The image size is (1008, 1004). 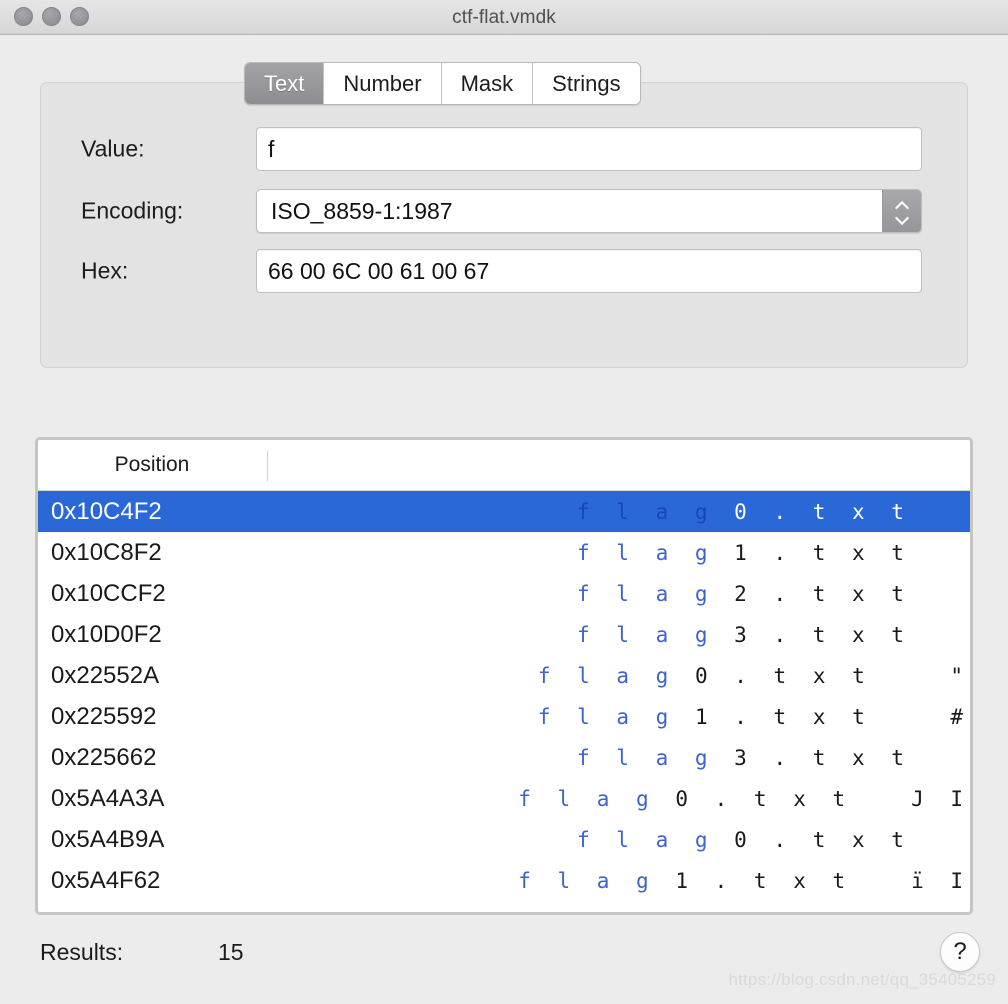 I want to click on encoding-row: Encoding: ISO_8859-1:1987, so click(x=504, y=211).